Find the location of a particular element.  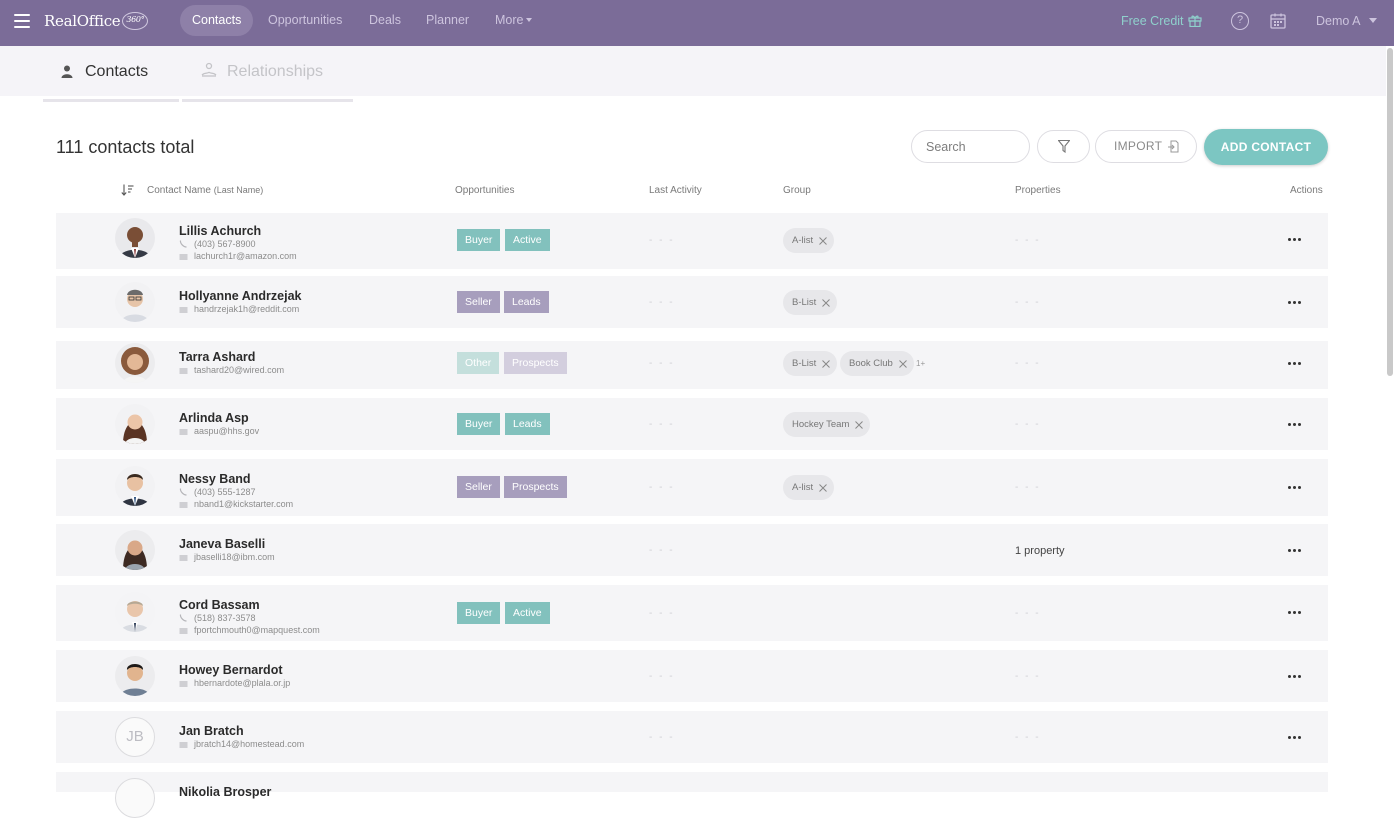

contact-email: jbratch14@homestead.com is located at coordinates (249, 744).